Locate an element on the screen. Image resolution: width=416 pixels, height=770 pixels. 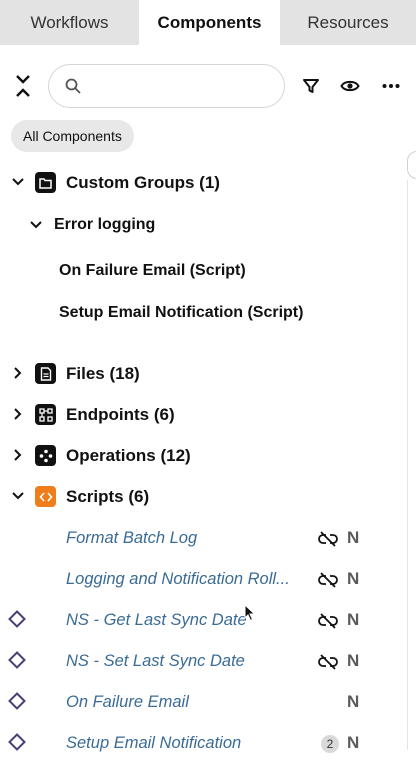
script-item-ns-set-last-sync-date: NS - Set Last Sync Date N is located at coordinates (203, 661).